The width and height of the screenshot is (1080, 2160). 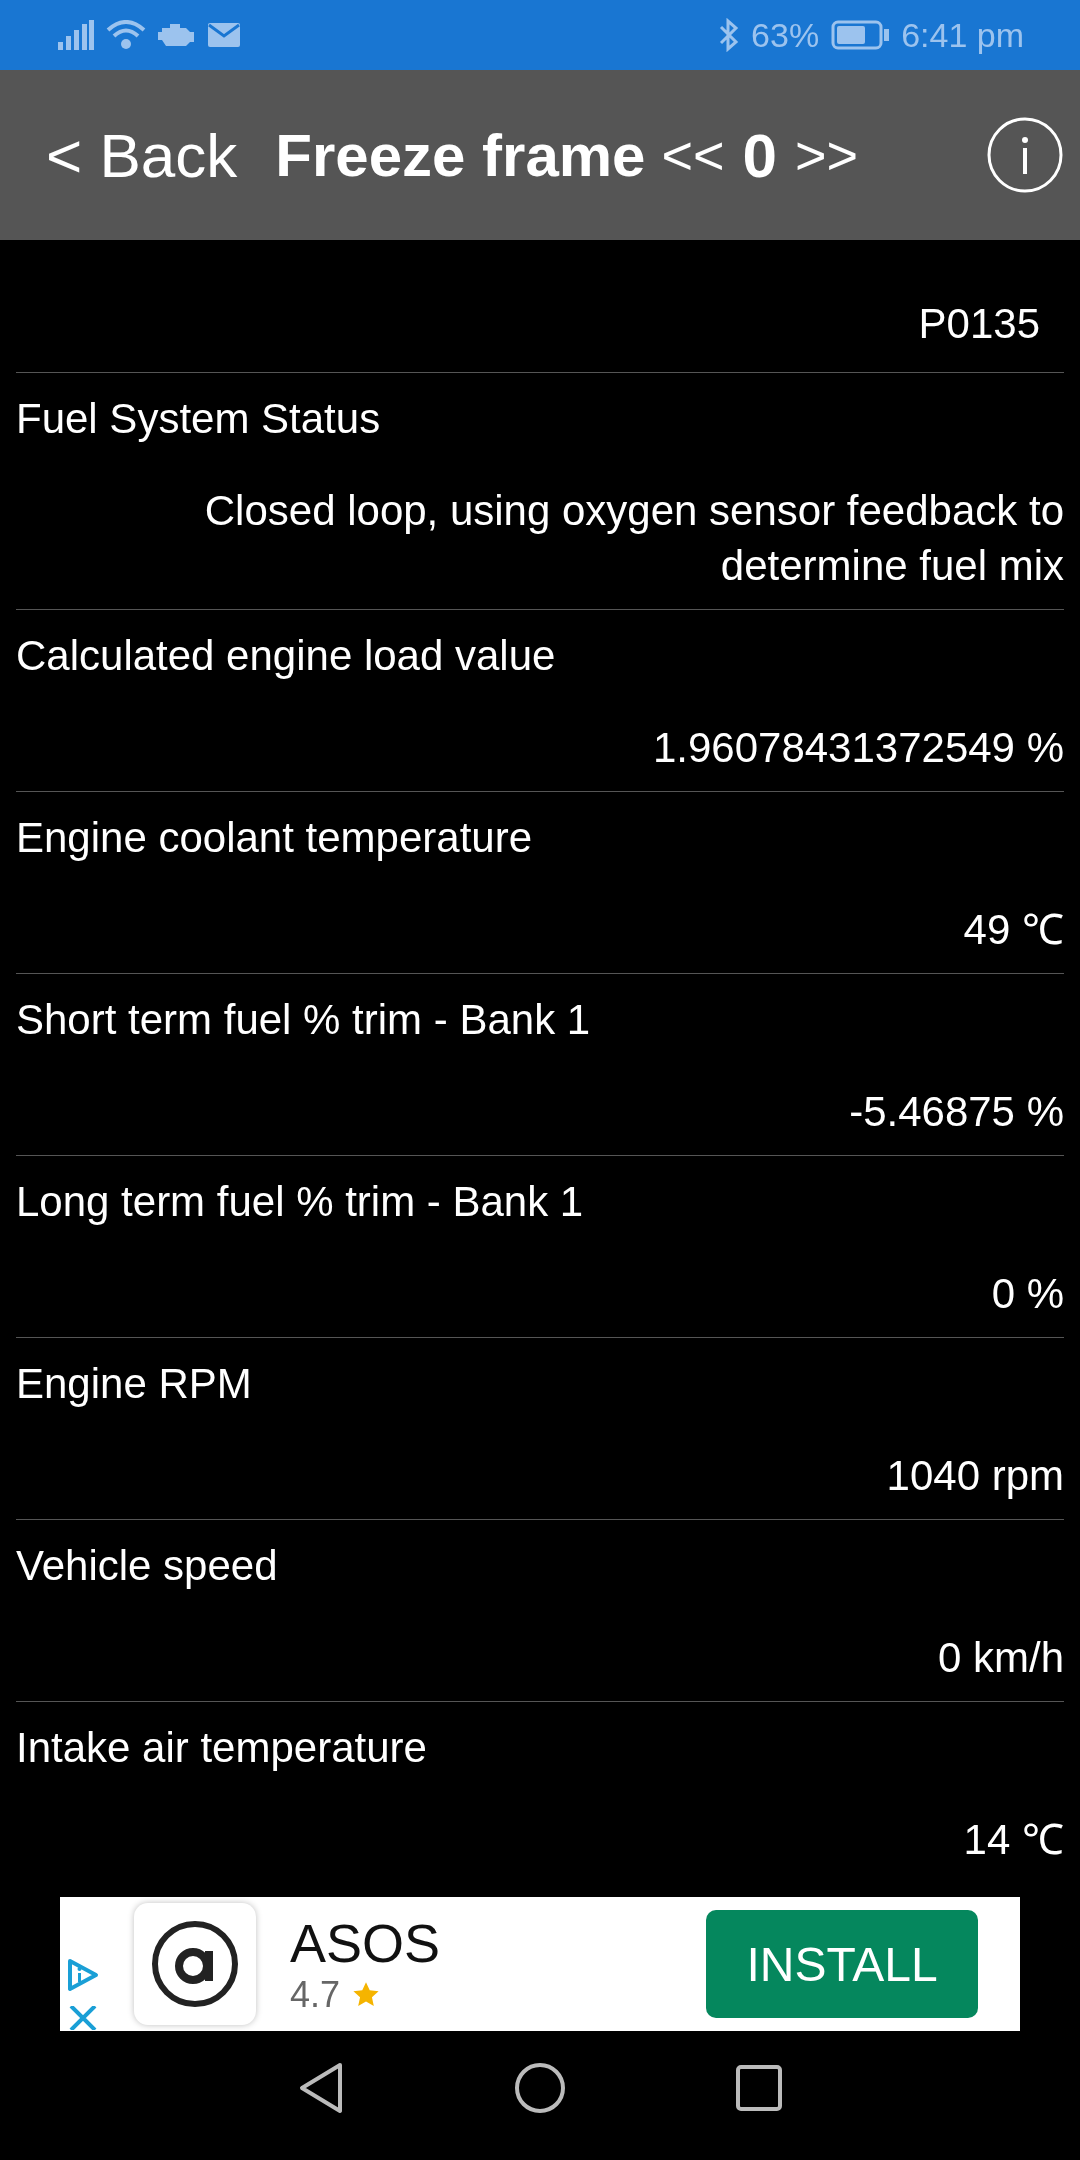 What do you see at coordinates (842, 1964) in the screenshot?
I see `install-button: INSTALL` at bounding box center [842, 1964].